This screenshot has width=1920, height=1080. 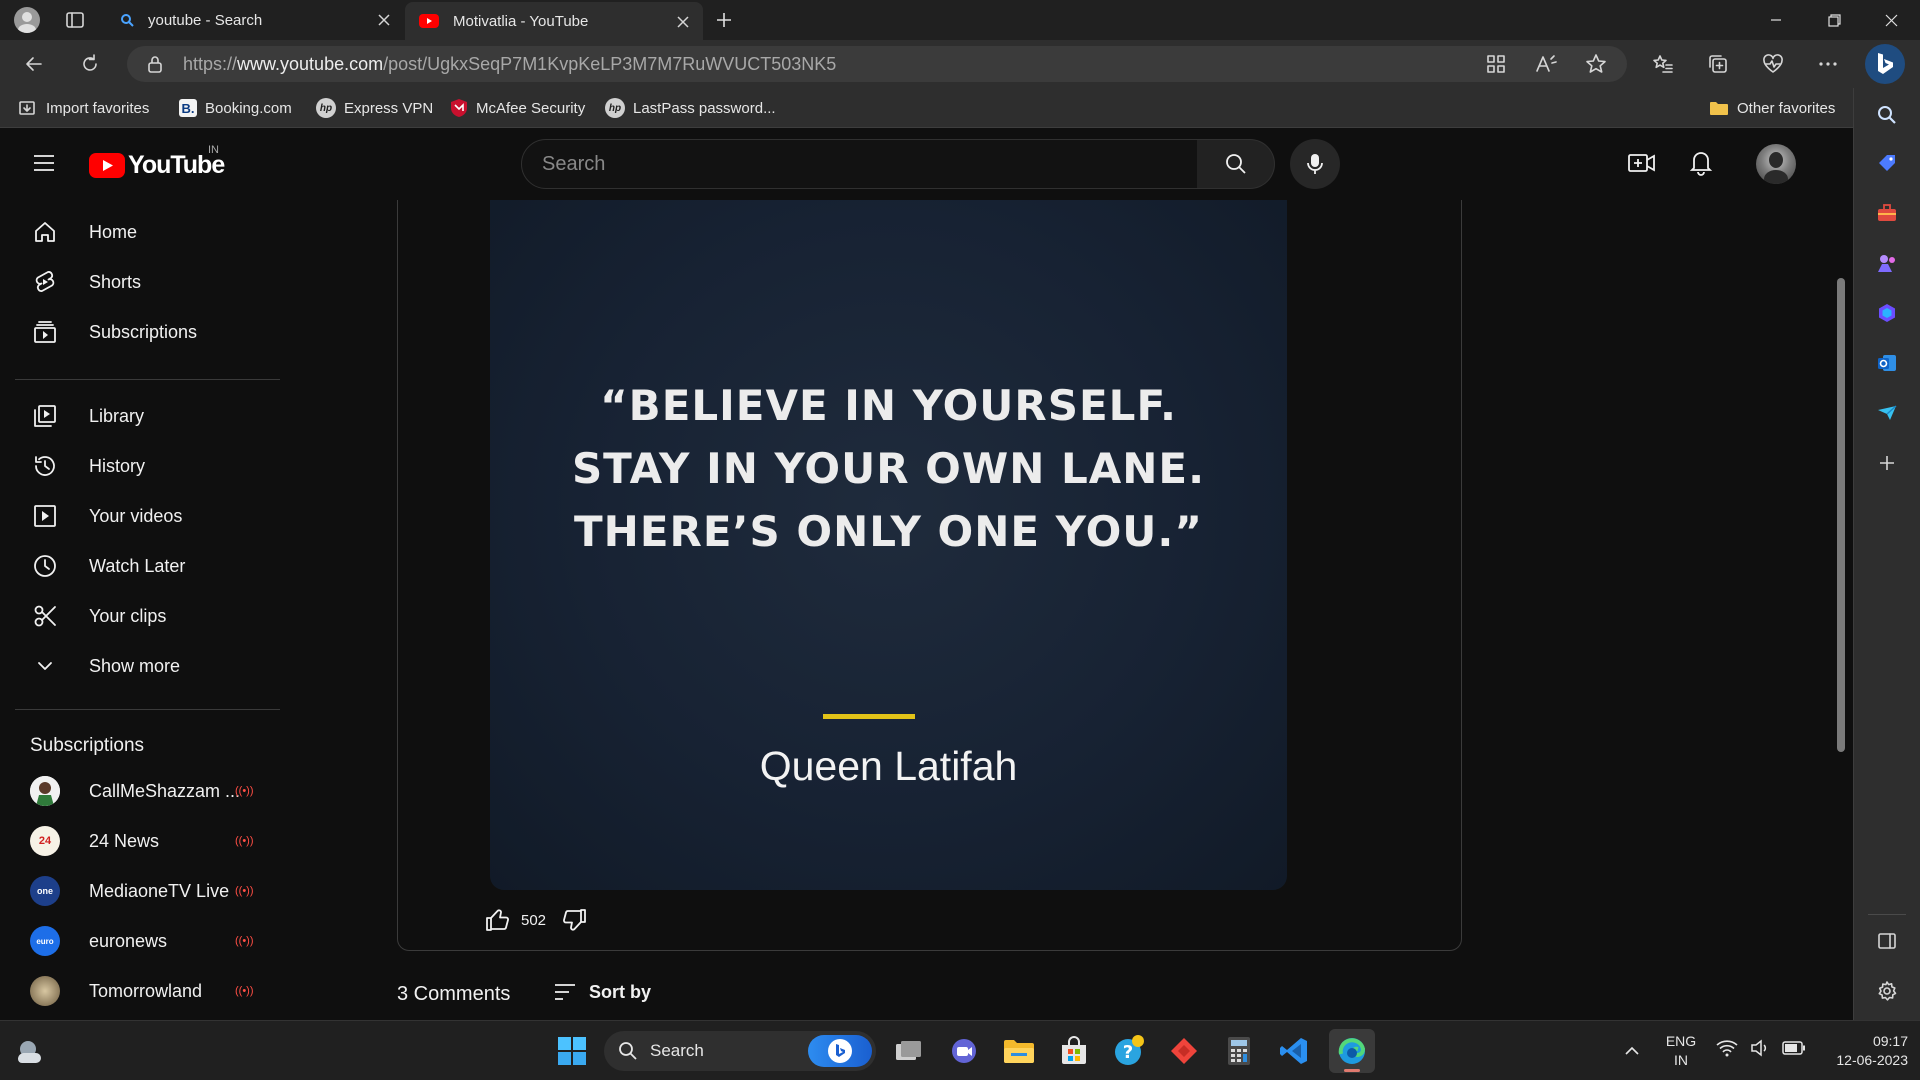 What do you see at coordinates (1019, 1051) in the screenshot?
I see `file-explorer-icon` at bounding box center [1019, 1051].